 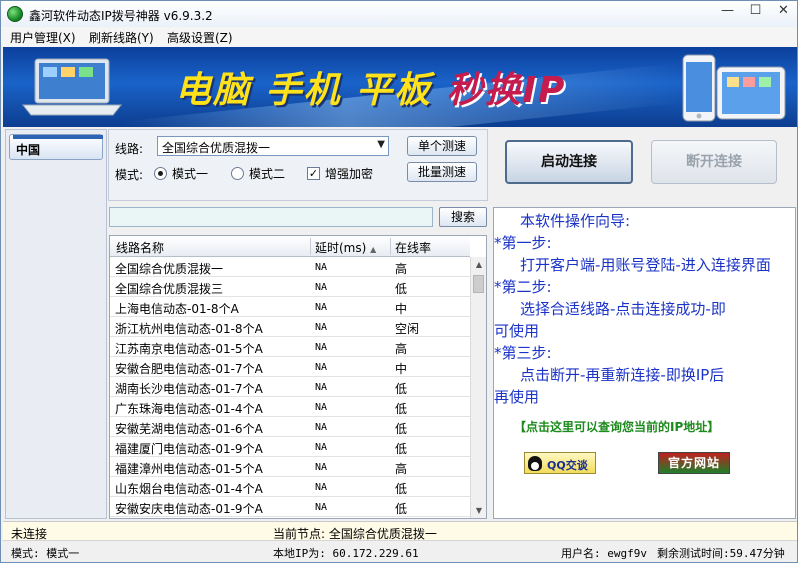 I want to click on remaining-time: 剩余测试时间:59.47分钟, so click(x=721, y=553).